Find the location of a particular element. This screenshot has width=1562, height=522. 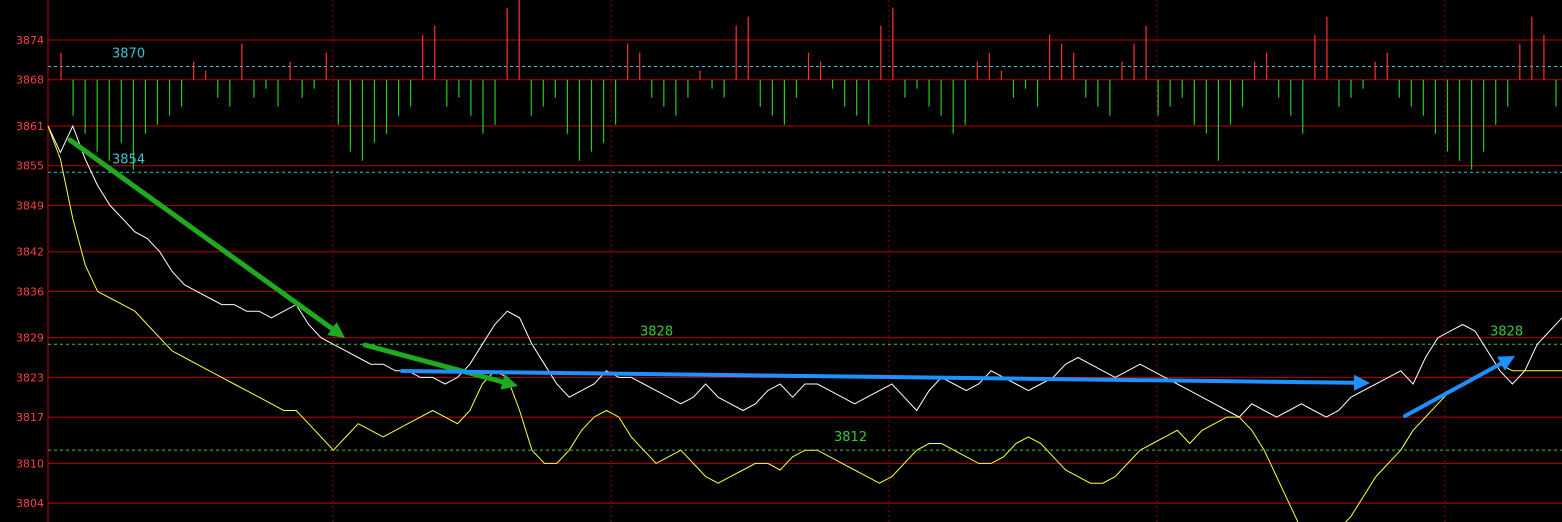

annotation-label: 3870 is located at coordinates (128, 53).